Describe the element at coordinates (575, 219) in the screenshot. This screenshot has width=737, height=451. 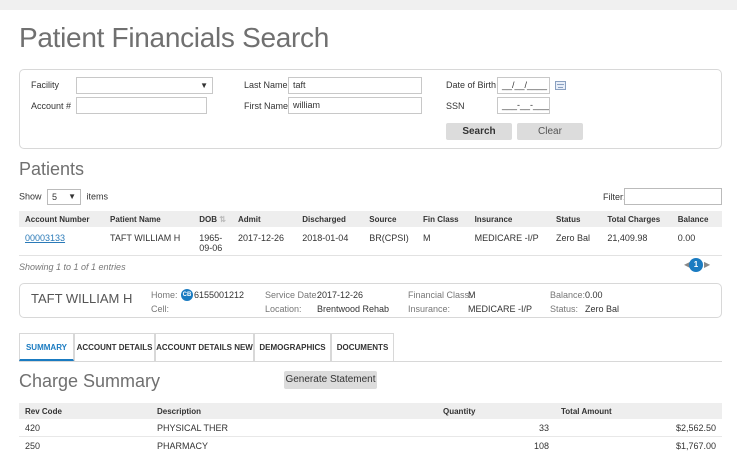
I see `col-status: Status` at that location.